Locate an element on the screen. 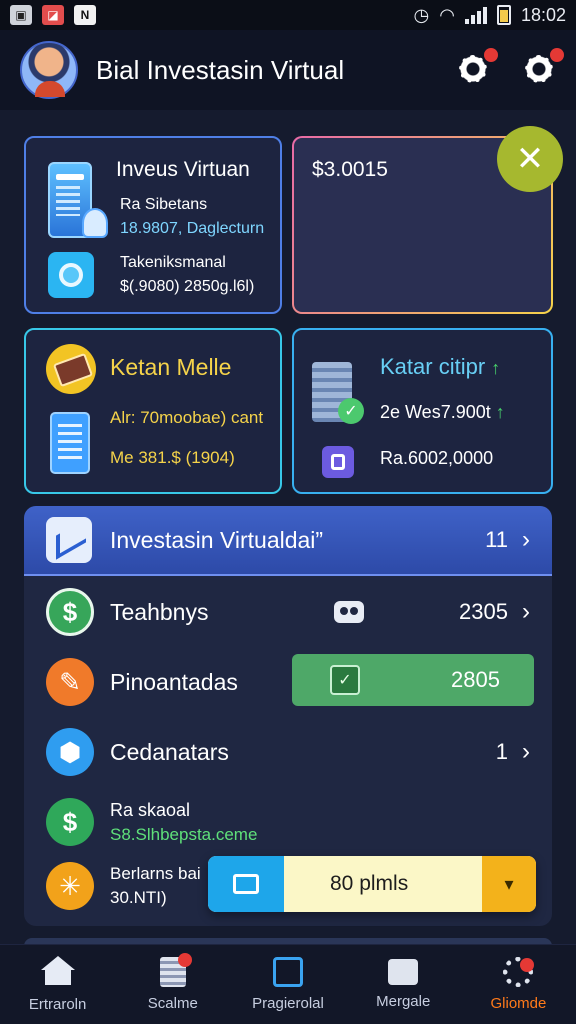 This screenshot has height=1024, width=576. nav-label: Scalme is located at coordinates (172, 1003).